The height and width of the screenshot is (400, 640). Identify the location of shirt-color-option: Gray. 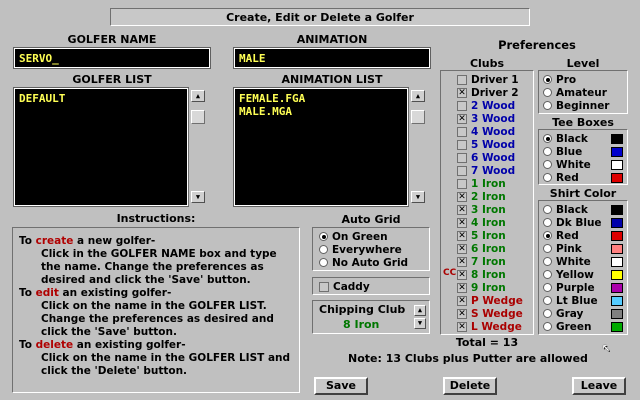
(583, 313).